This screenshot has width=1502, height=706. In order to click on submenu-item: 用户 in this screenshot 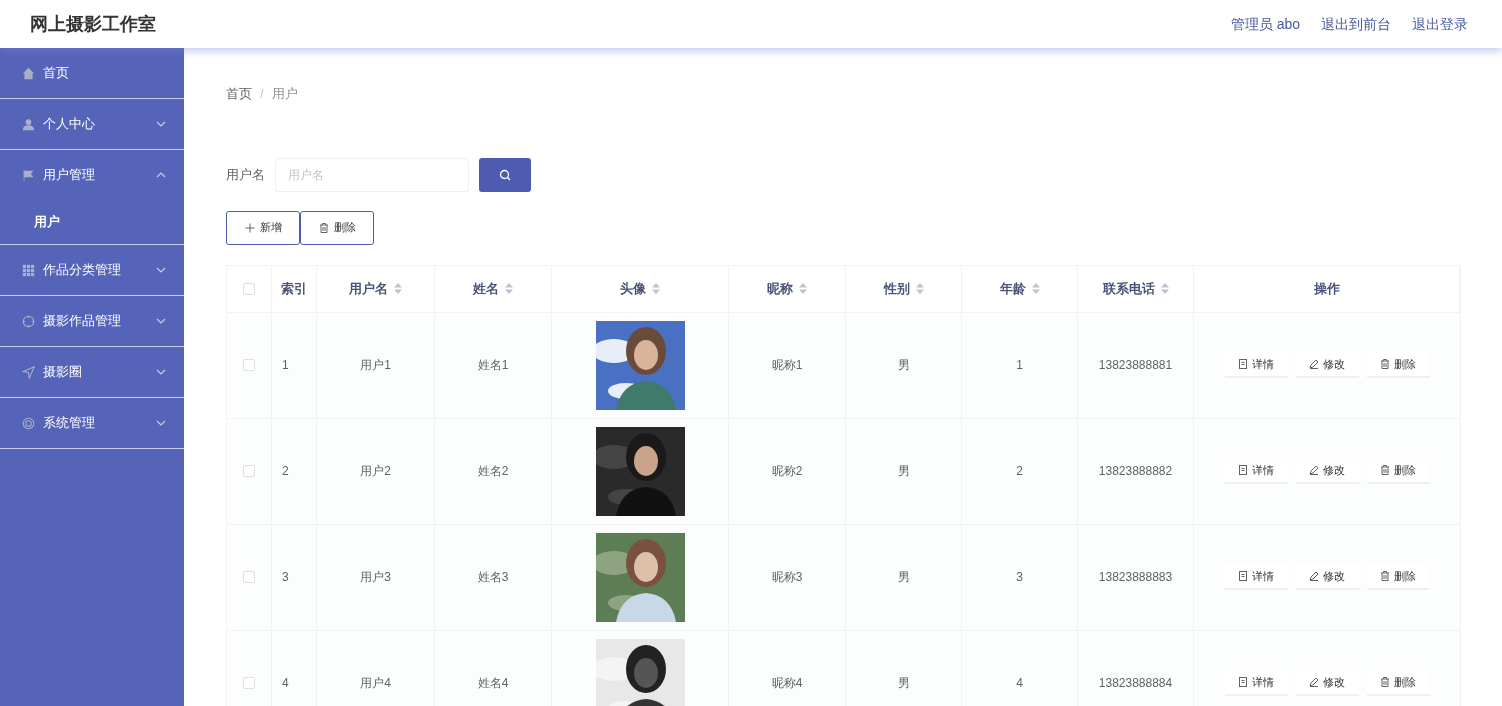, I will do `click(92, 222)`.